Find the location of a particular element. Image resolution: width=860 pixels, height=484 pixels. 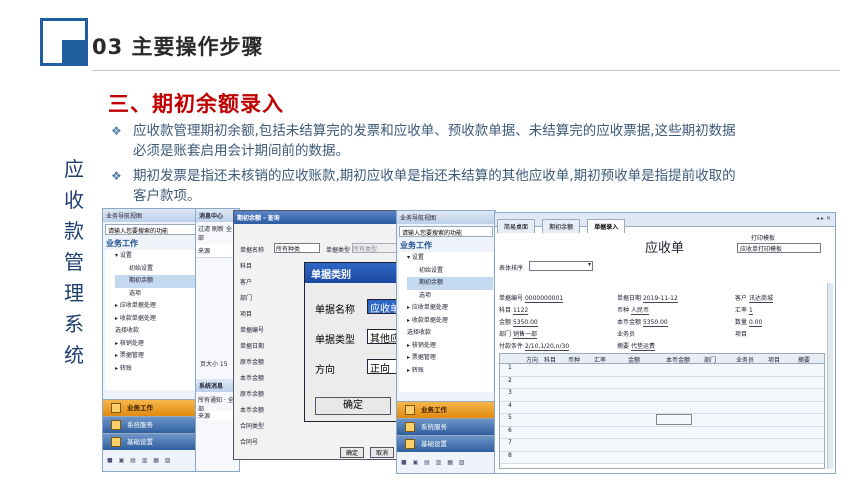

query-label: 原币金额 is located at coordinates (252, 362).